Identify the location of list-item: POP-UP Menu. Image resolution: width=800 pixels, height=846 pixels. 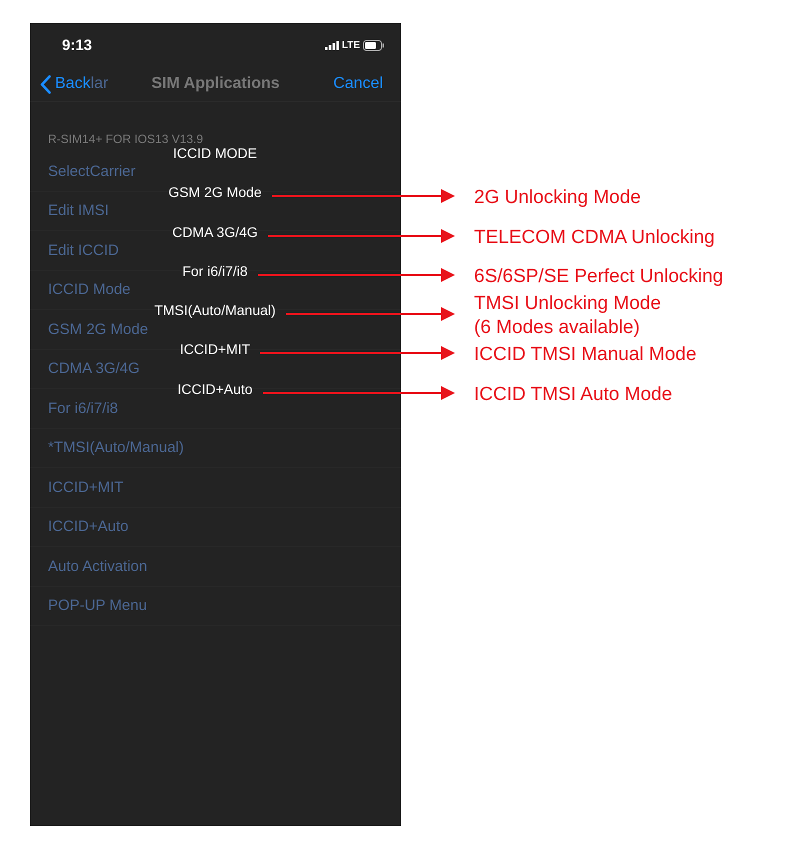
(97, 605).